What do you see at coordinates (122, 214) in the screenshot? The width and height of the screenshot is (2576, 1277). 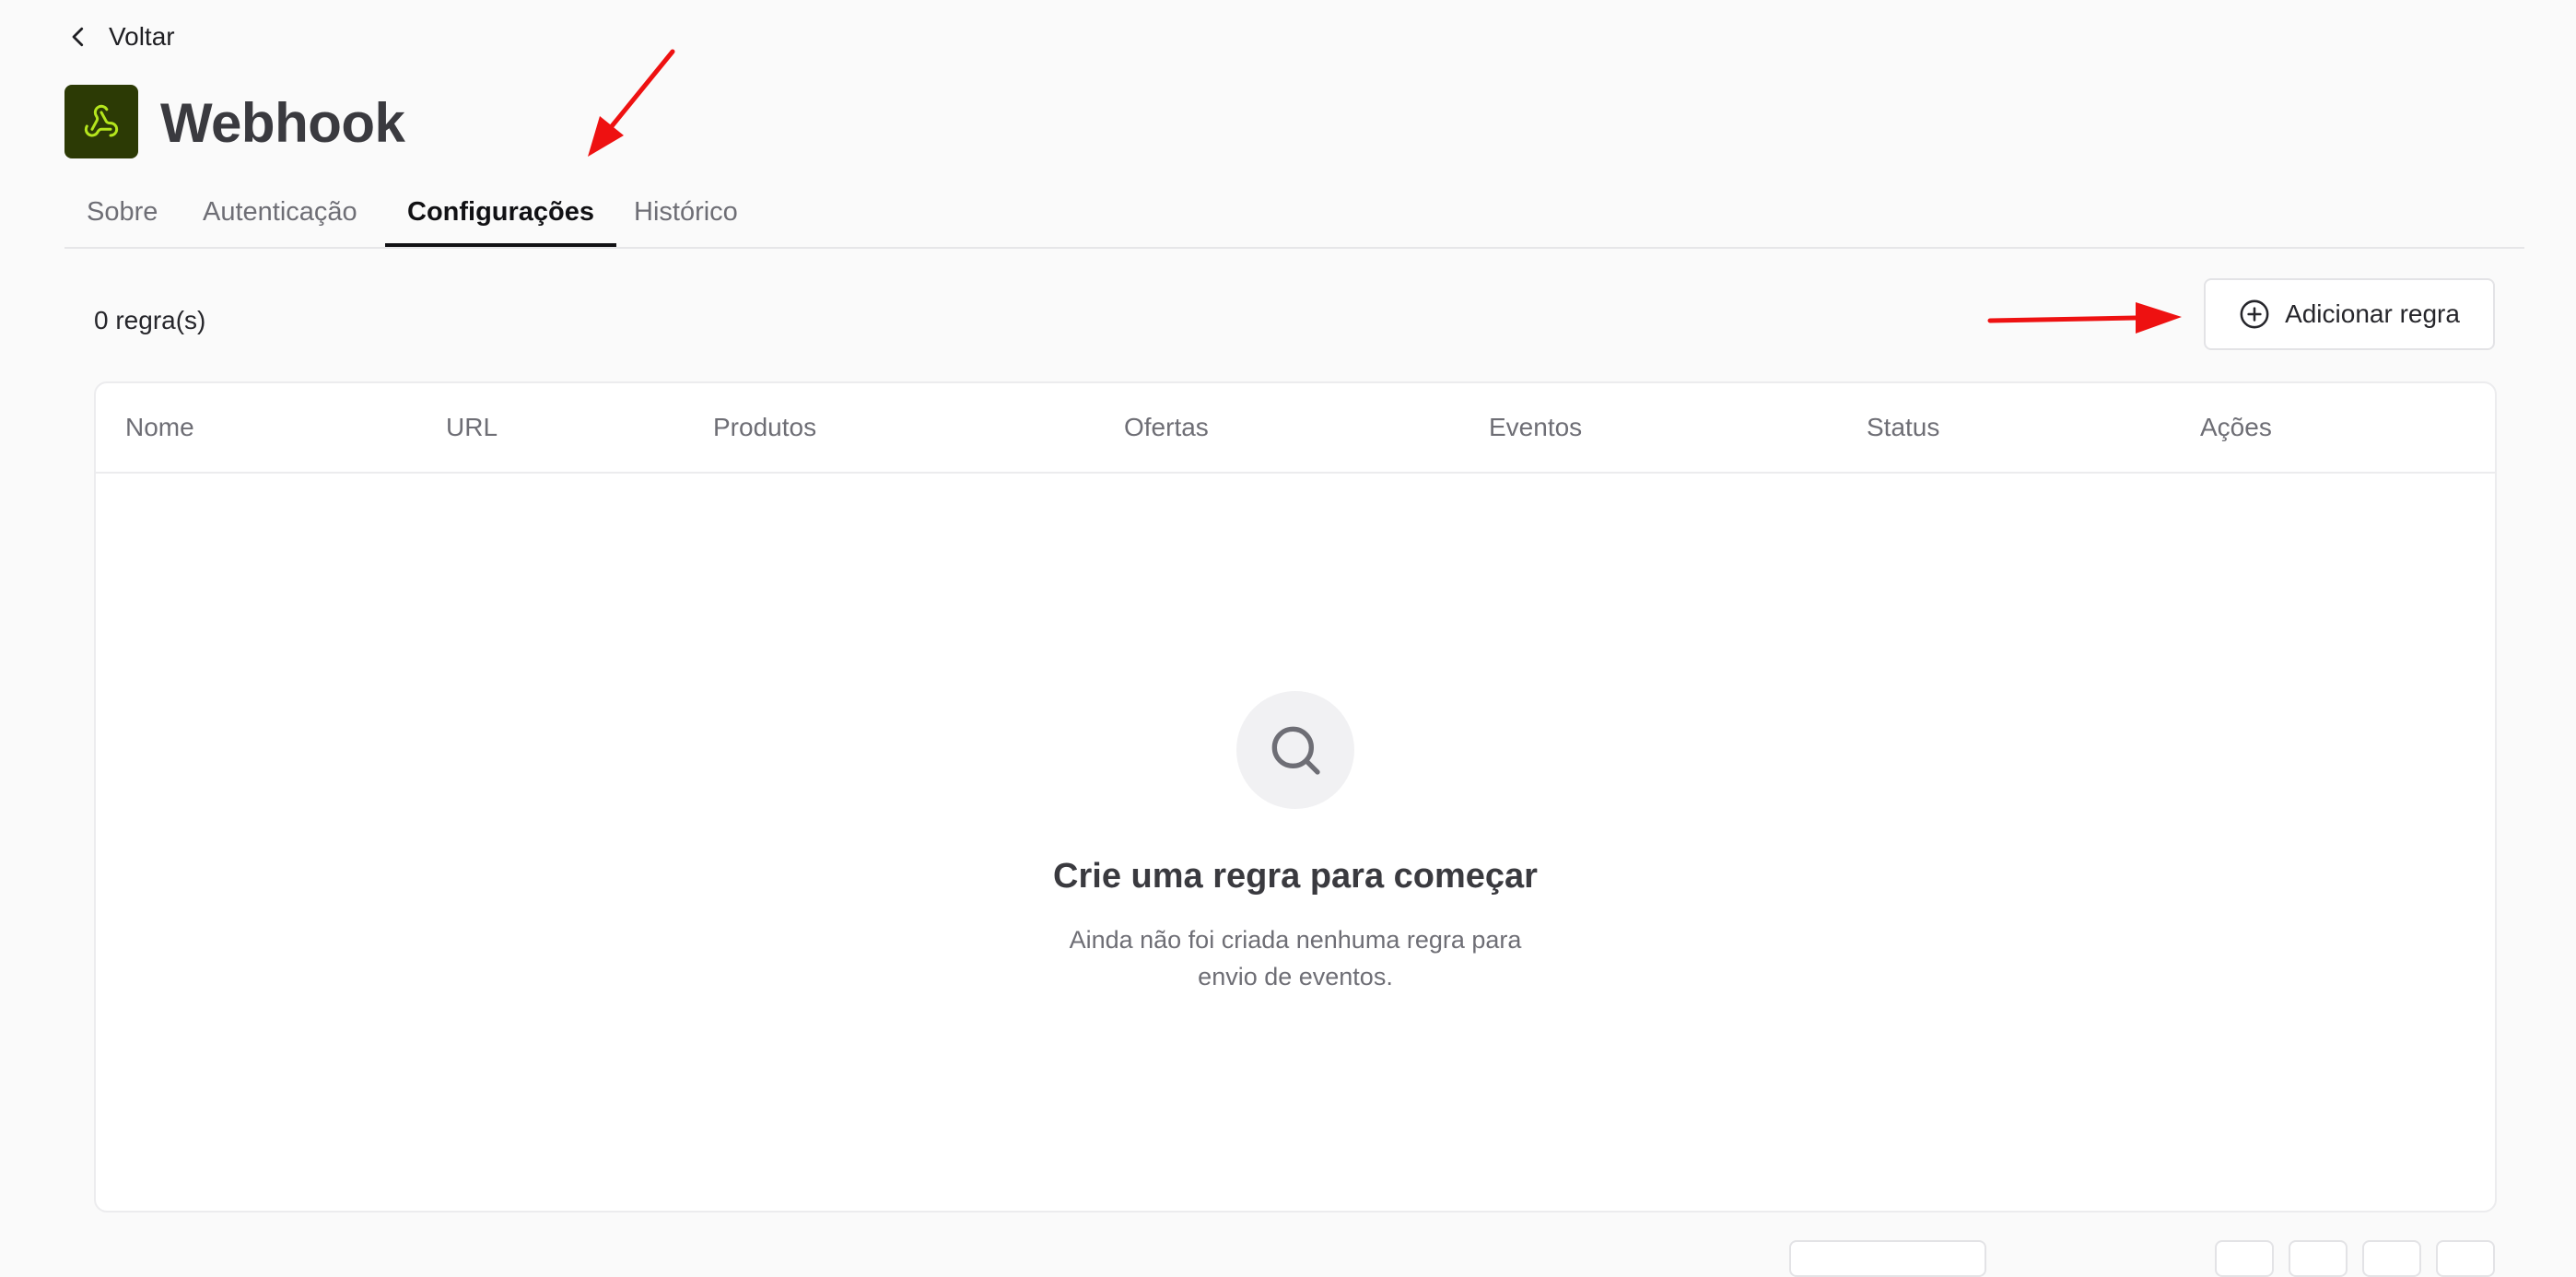 I see `tab-sobre: Sobre` at bounding box center [122, 214].